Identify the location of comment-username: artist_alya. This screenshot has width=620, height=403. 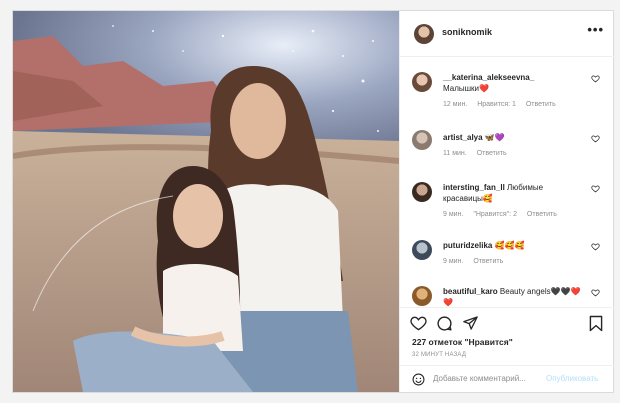
(463, 137).